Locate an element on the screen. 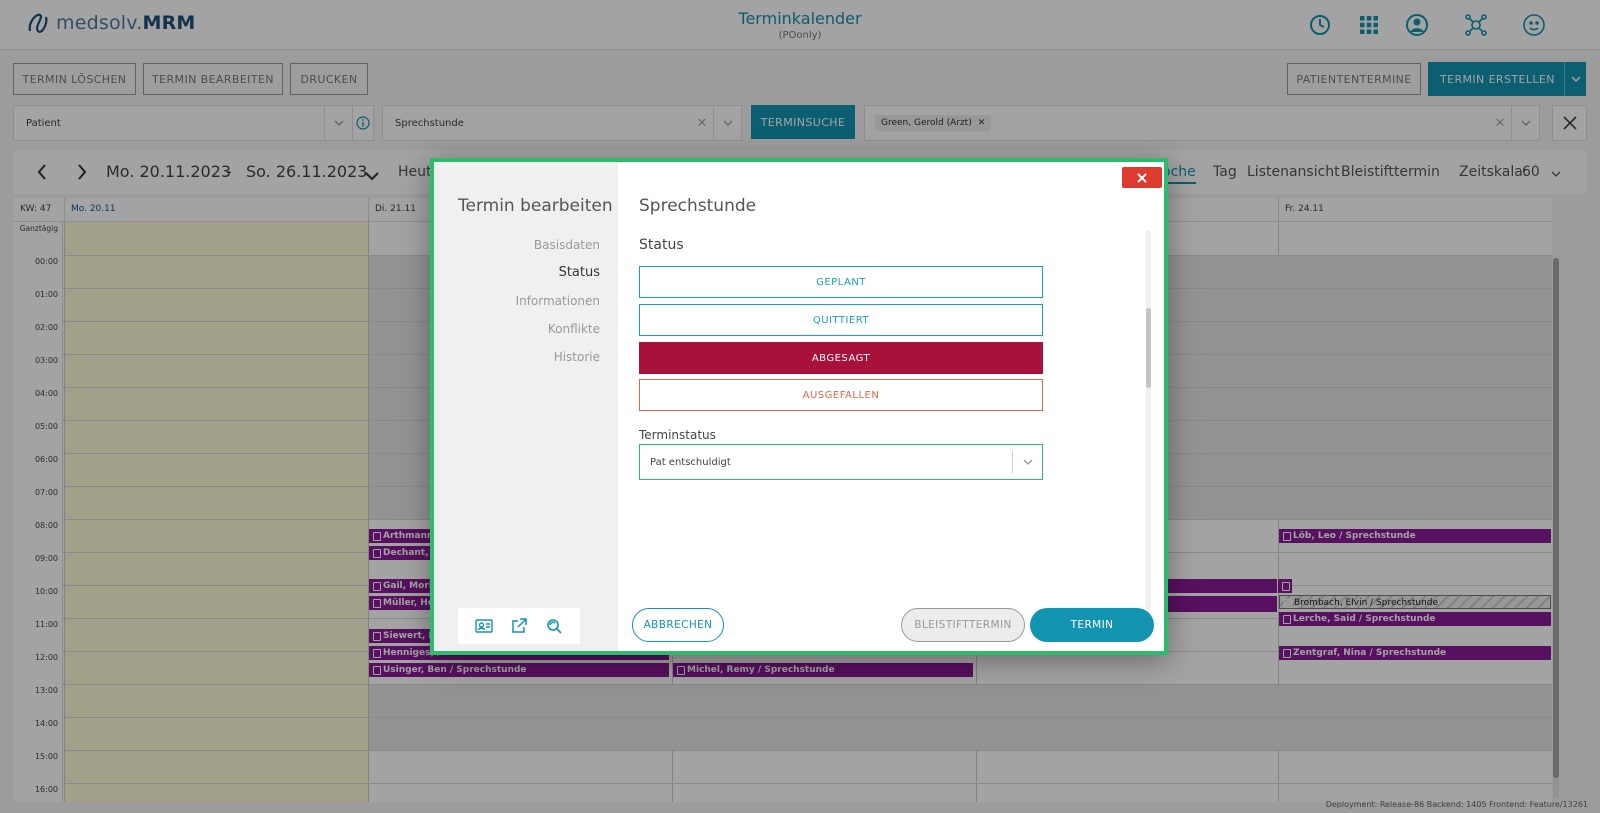  close-dialog-button is located at coordinates (1142, 177).